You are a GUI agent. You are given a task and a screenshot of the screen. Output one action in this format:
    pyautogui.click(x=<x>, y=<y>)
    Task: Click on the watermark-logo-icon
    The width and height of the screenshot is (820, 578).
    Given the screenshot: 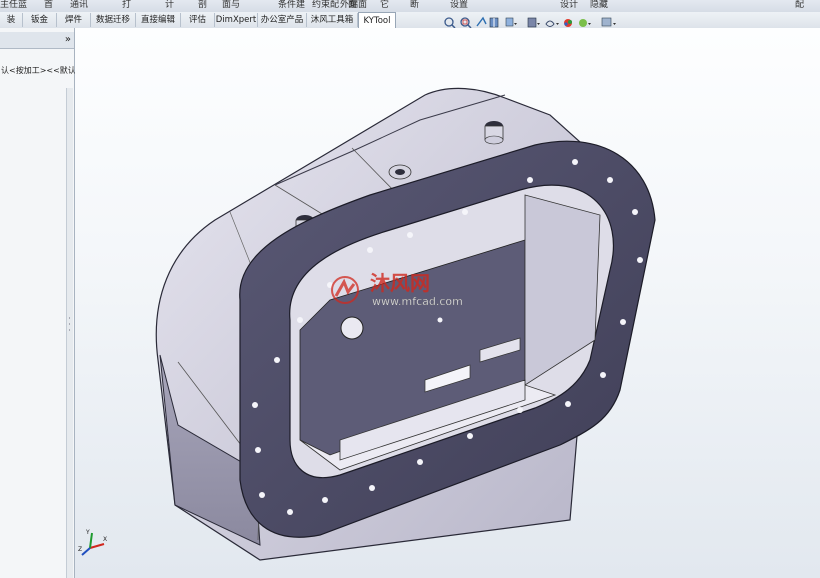 What is the action you would take?
    pyautogui.click(x=345, y=290)
    